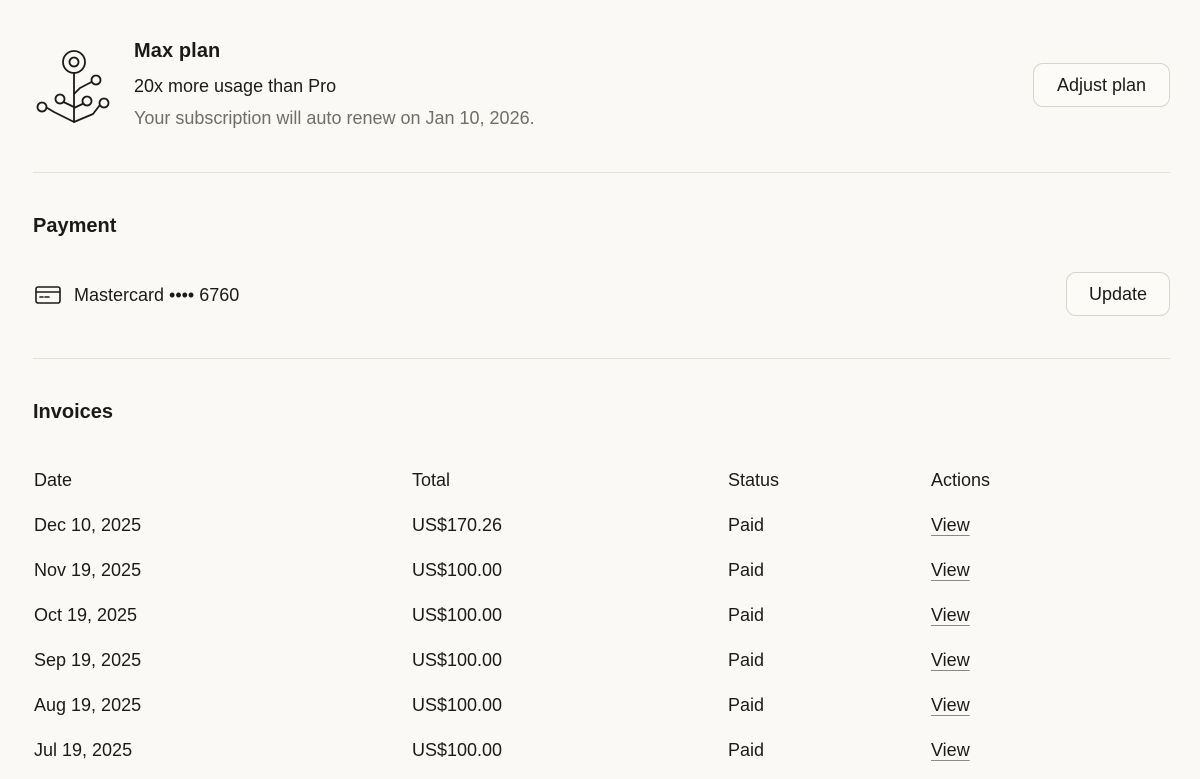  I want to click on invoices-title: Invoices, so click(73, 412).